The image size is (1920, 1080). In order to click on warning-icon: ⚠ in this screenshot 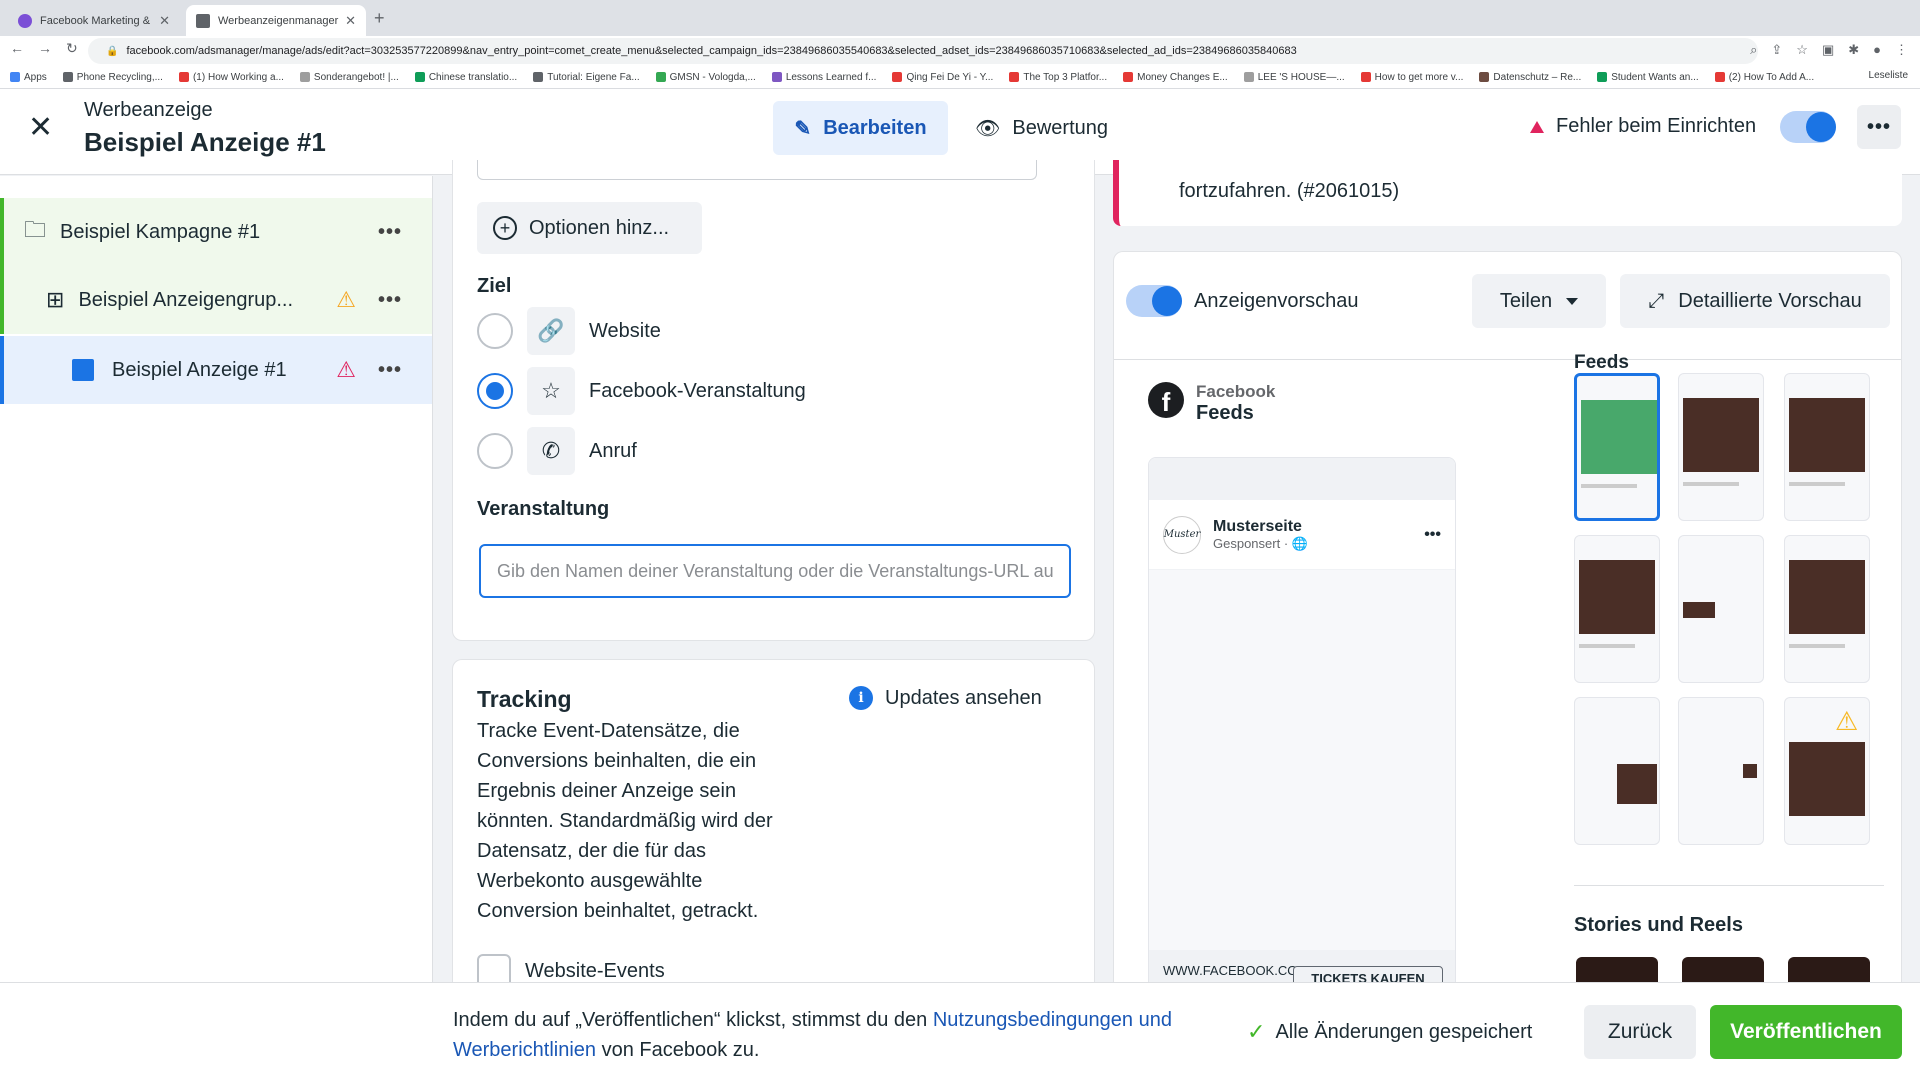, I will do `click(1847, 721)`.